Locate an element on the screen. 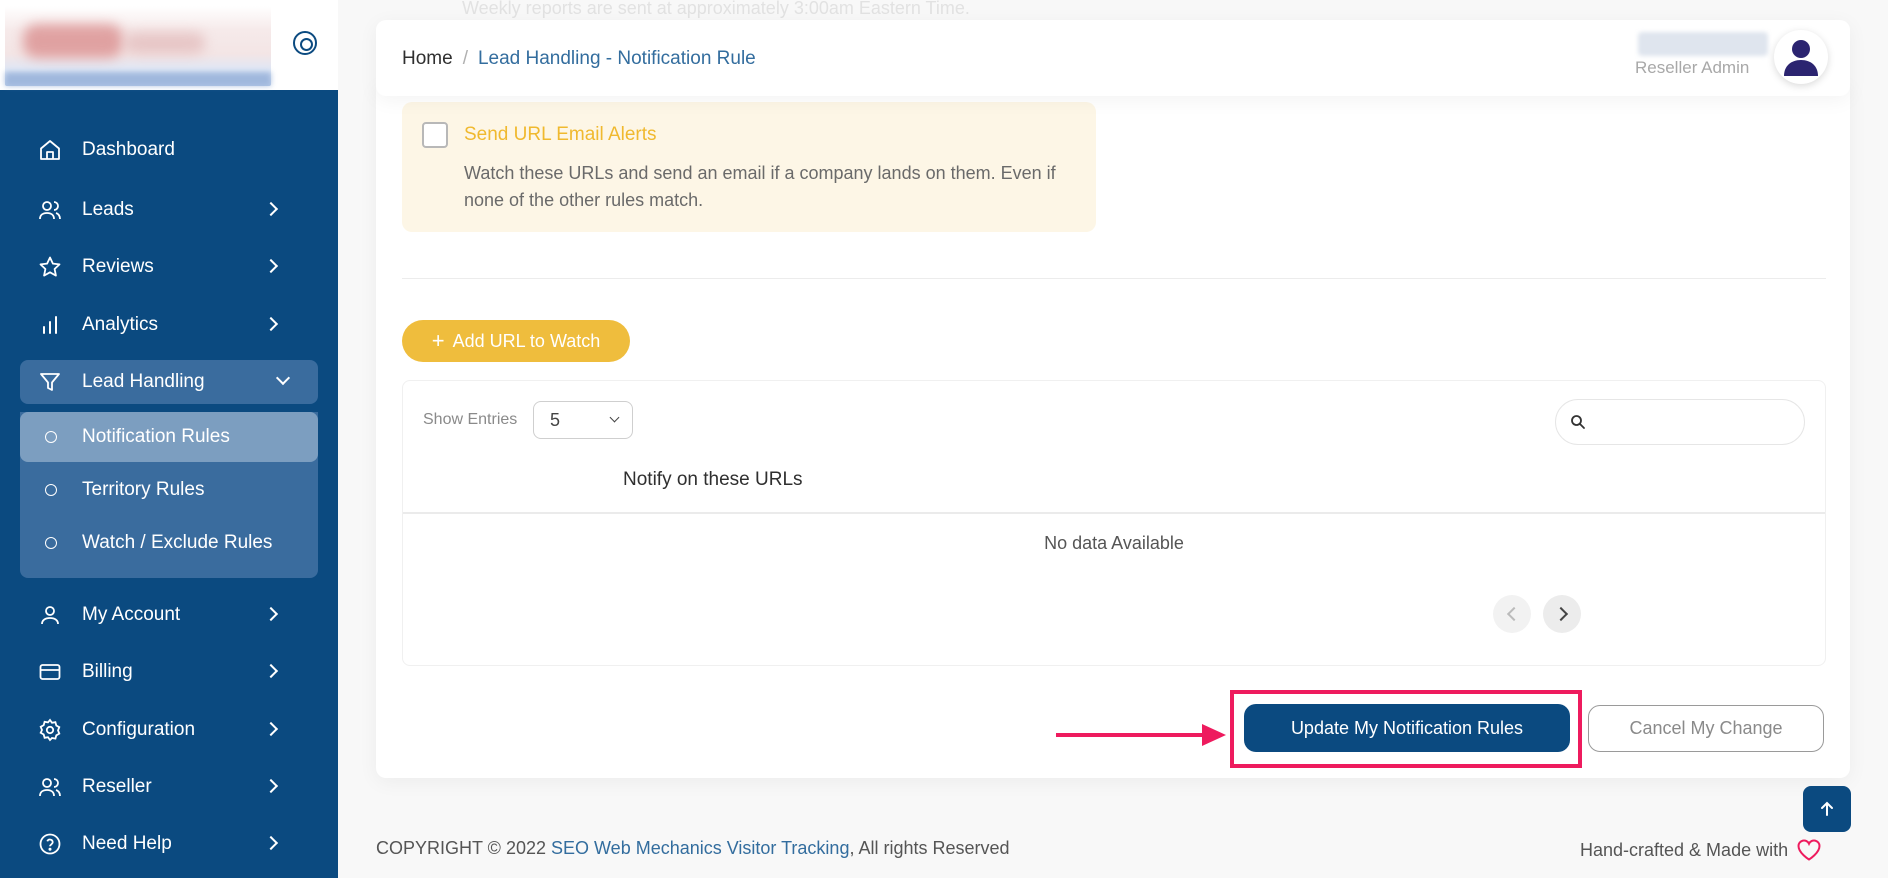  arrow-up-icon is located at coordinates (1827, 808).